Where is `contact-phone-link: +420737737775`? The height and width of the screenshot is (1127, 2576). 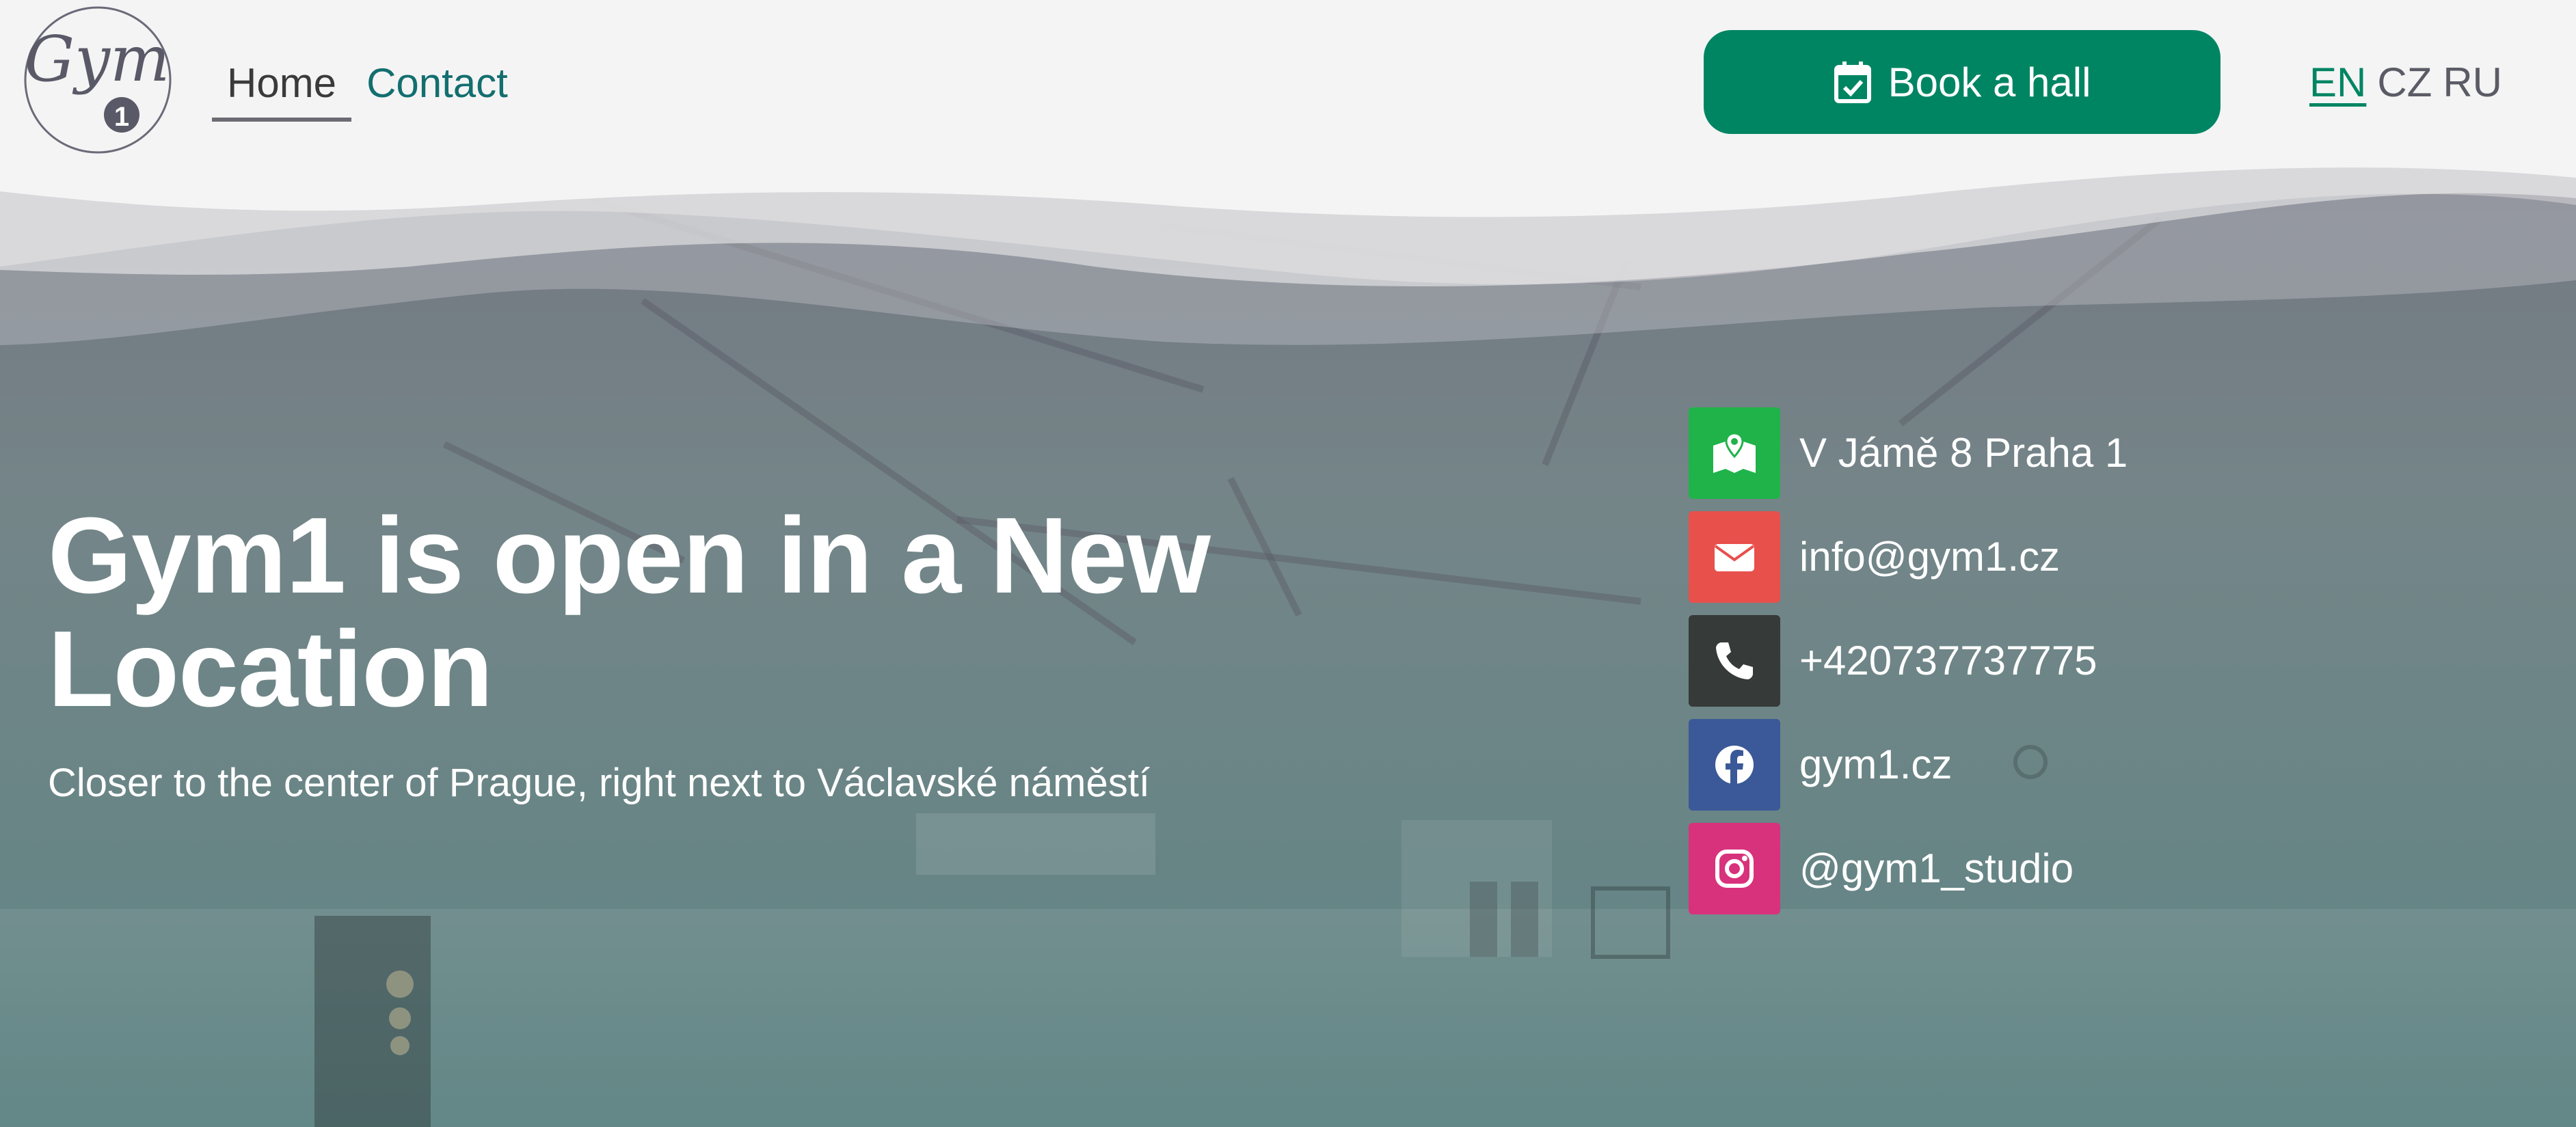
contact-phone-link: +420737737775 is located at coordinates (1996, 661).